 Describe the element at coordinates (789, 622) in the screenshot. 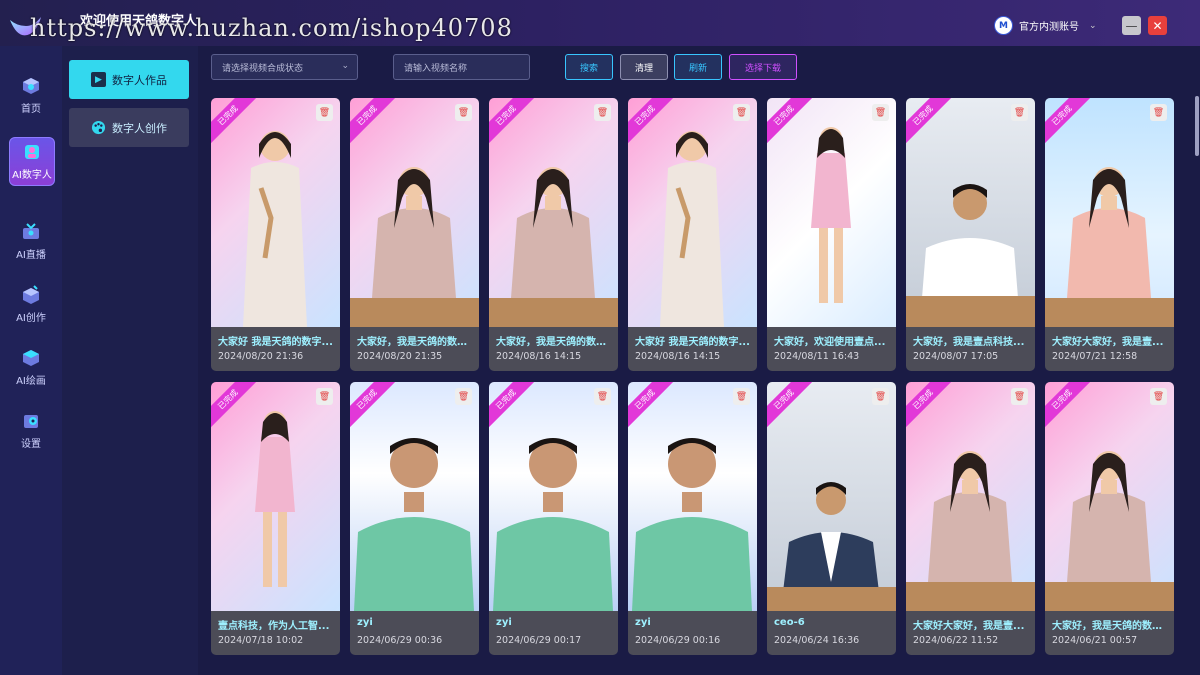

I see `video-title: ceo-6` at that location.